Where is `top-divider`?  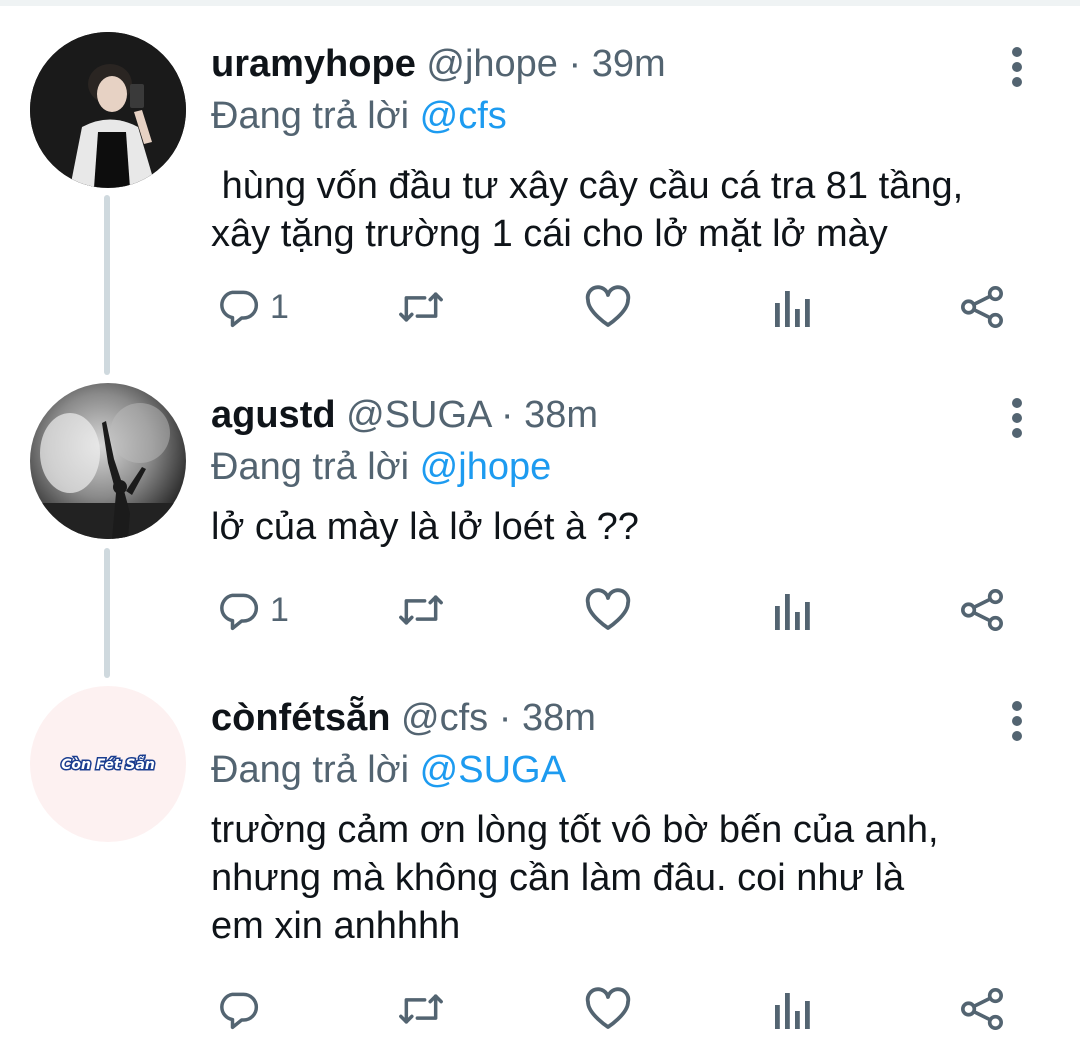 top-divider is located at coordinates (540, 3).